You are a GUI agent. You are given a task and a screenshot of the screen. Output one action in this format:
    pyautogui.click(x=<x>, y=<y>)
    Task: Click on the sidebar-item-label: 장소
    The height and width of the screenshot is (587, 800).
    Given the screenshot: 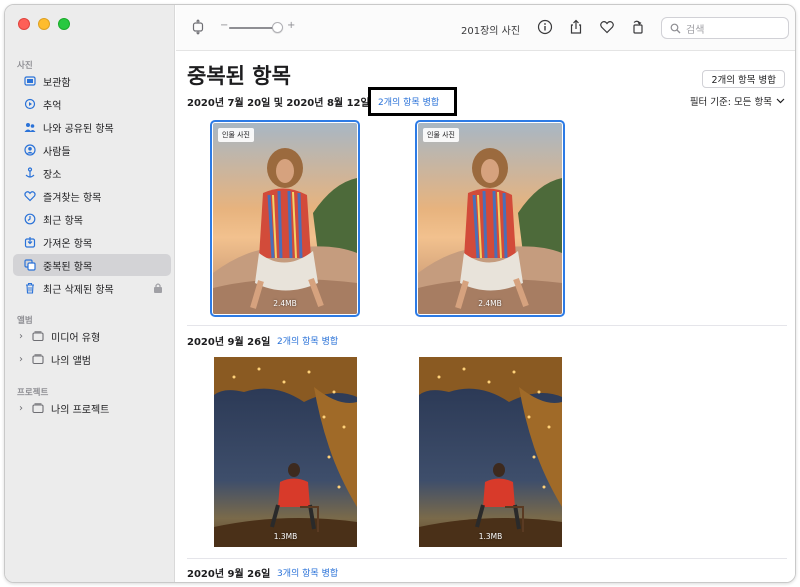 What is the action you would take?
    pyautogui.click(x=52, y=175)
    